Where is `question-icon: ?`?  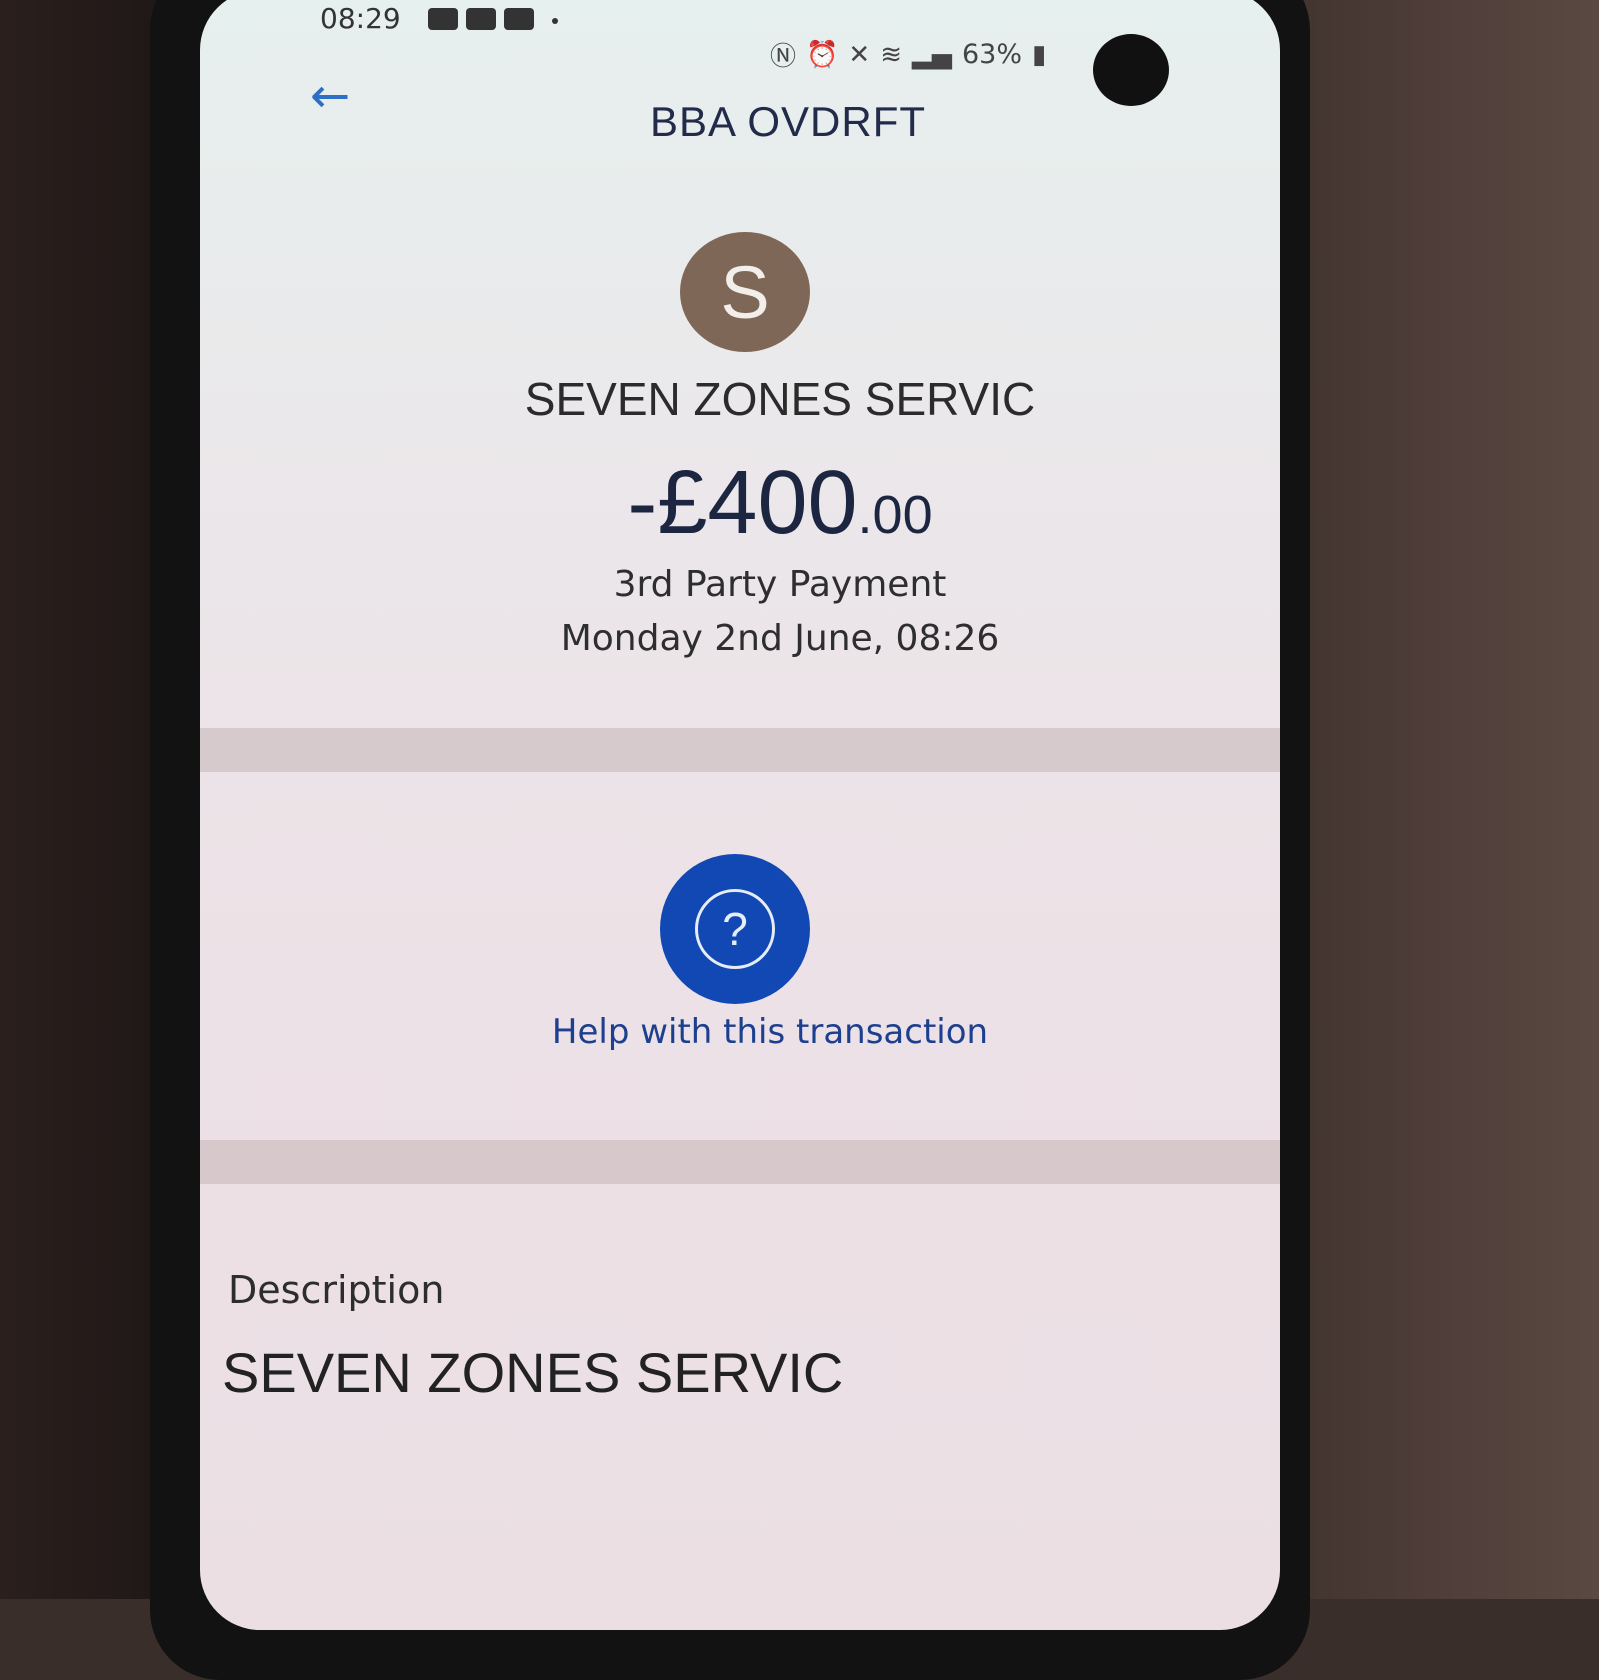 question-icon: ? is located at coordinates (735, 929).